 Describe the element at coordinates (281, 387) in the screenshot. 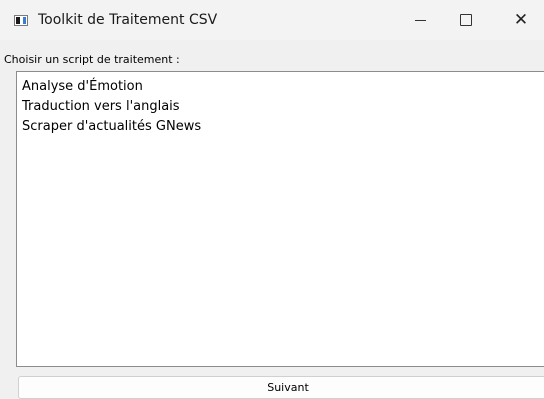

I see `next-button: Suivant` at that location.